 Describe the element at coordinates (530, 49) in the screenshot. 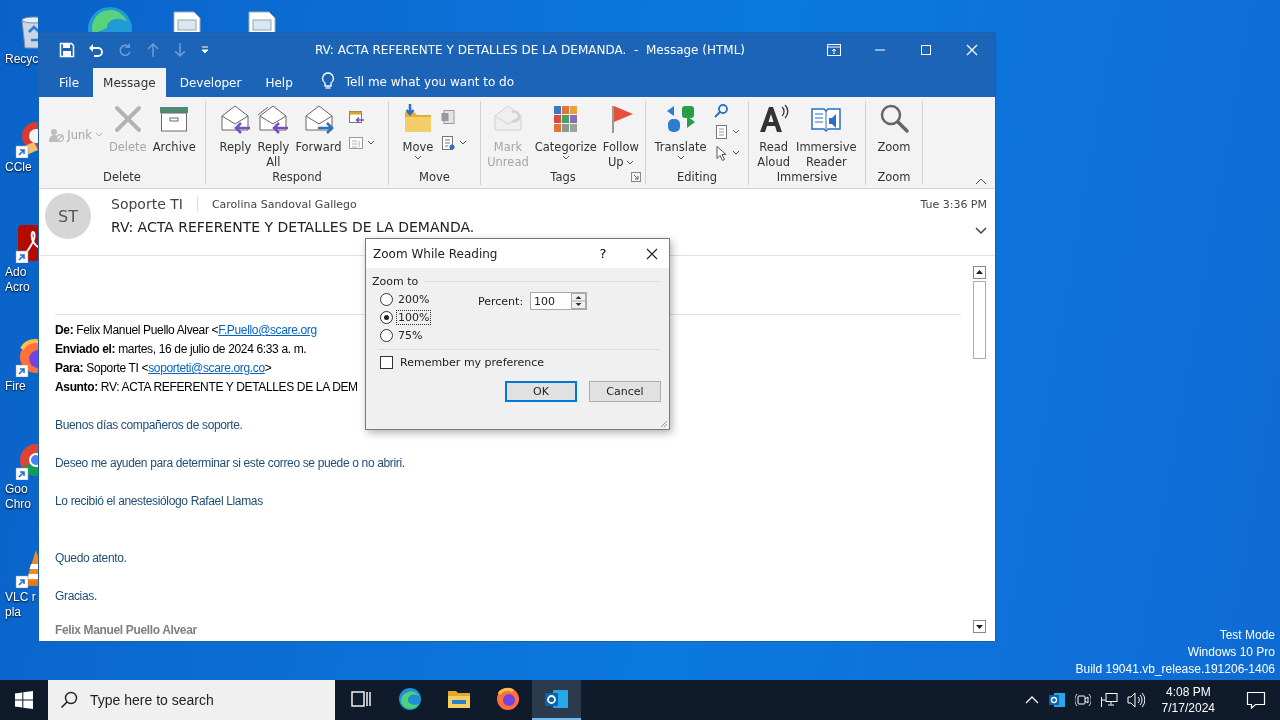

I see `window-title: RV: ACTA REFERENTE Y DETALLES DE LA DEMANDA. - Message (HTML)` at that location.